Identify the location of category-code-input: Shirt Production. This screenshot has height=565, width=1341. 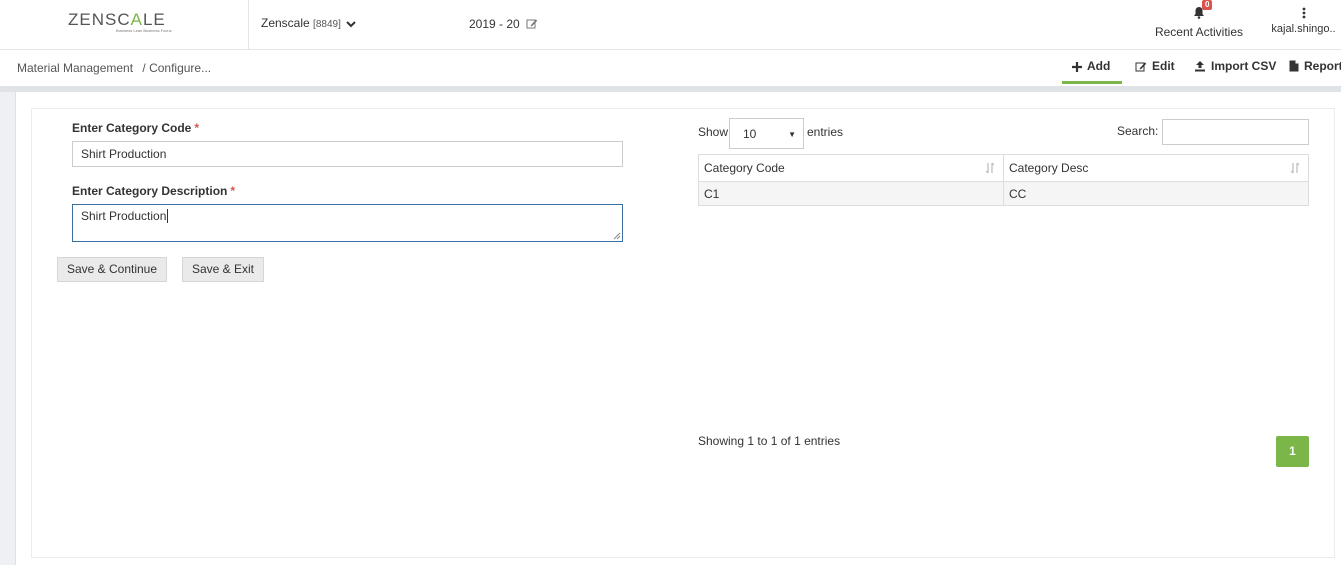
(347, 154).